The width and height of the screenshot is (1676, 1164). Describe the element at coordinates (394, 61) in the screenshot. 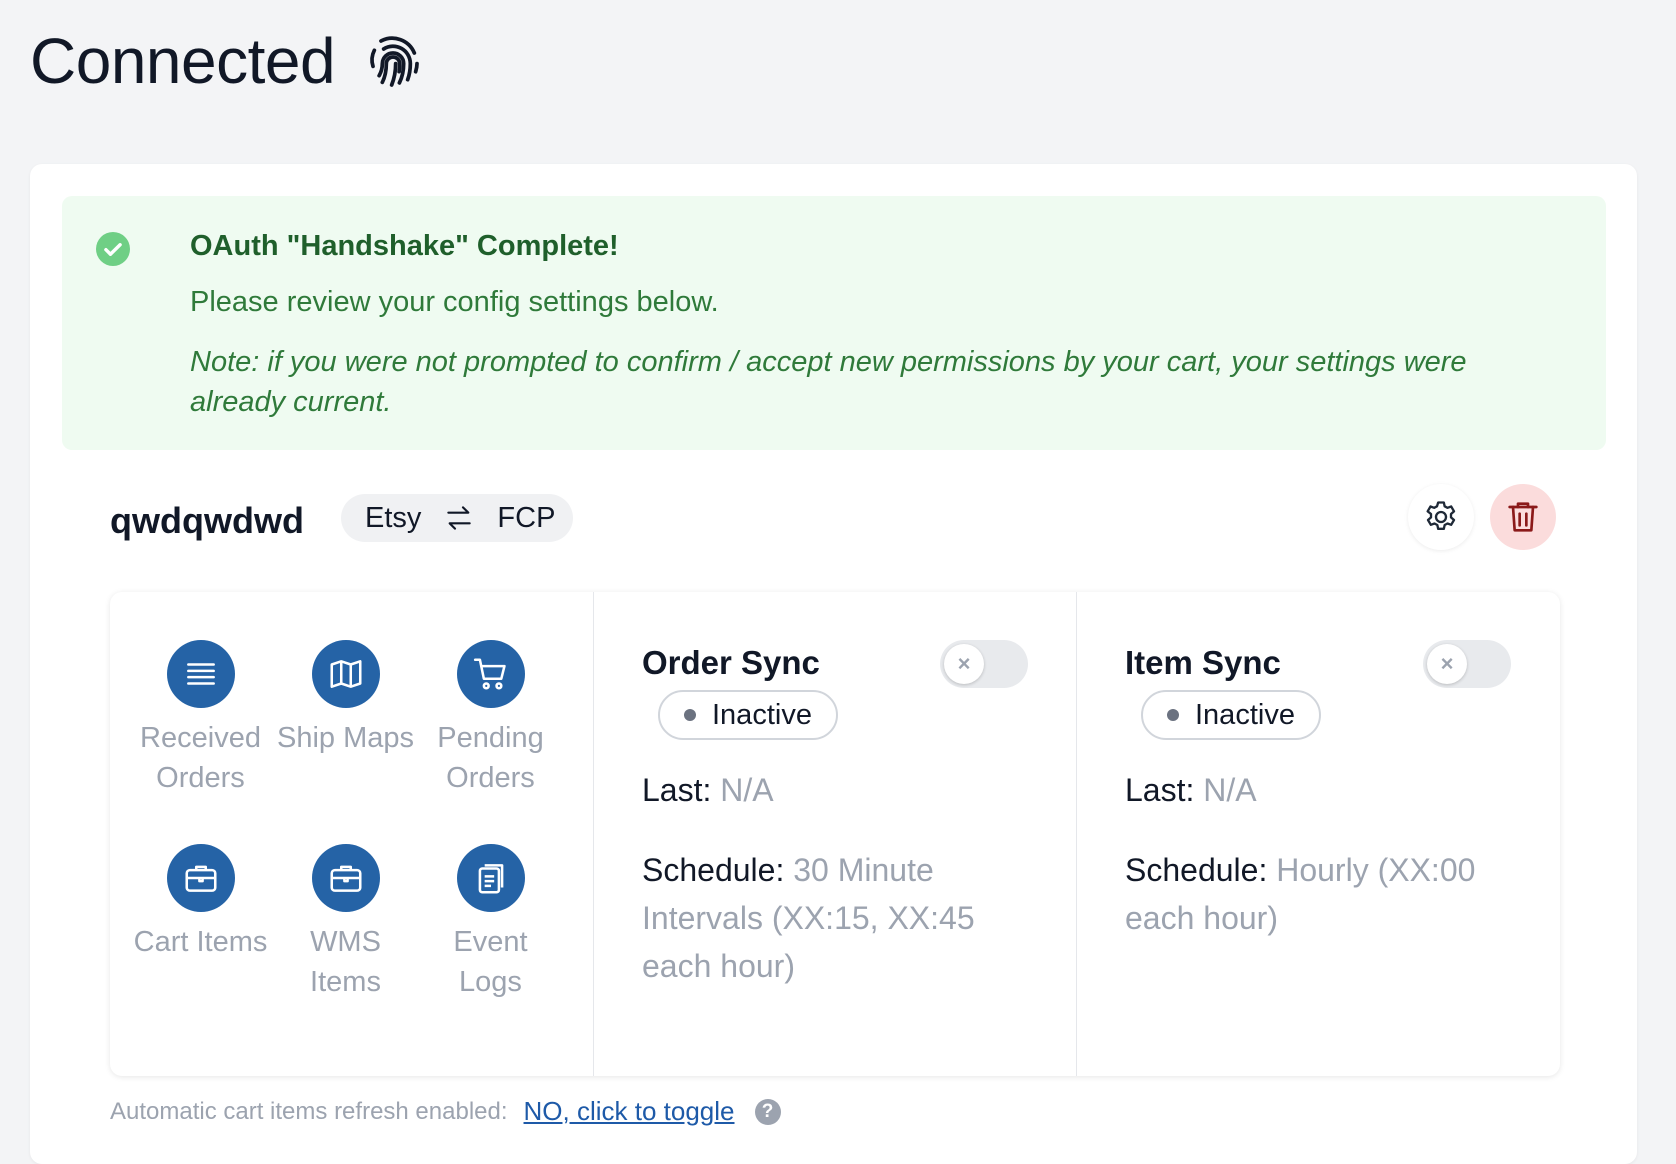

I see `fingerprint-icon` at that location.